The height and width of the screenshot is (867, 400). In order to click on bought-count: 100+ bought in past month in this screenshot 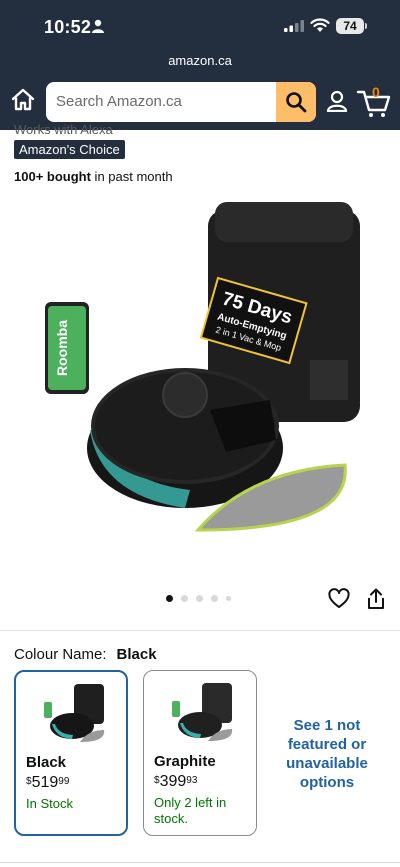, I will do `click(93, 176)`.